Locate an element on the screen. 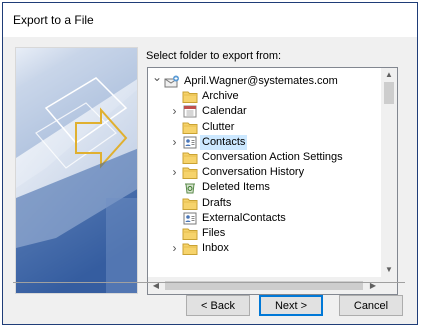 Image resolution: width=422 pixels, height=329 pixels. tree-item-label: April.Wagner@systemates.com is located at coordinates (261, 81).